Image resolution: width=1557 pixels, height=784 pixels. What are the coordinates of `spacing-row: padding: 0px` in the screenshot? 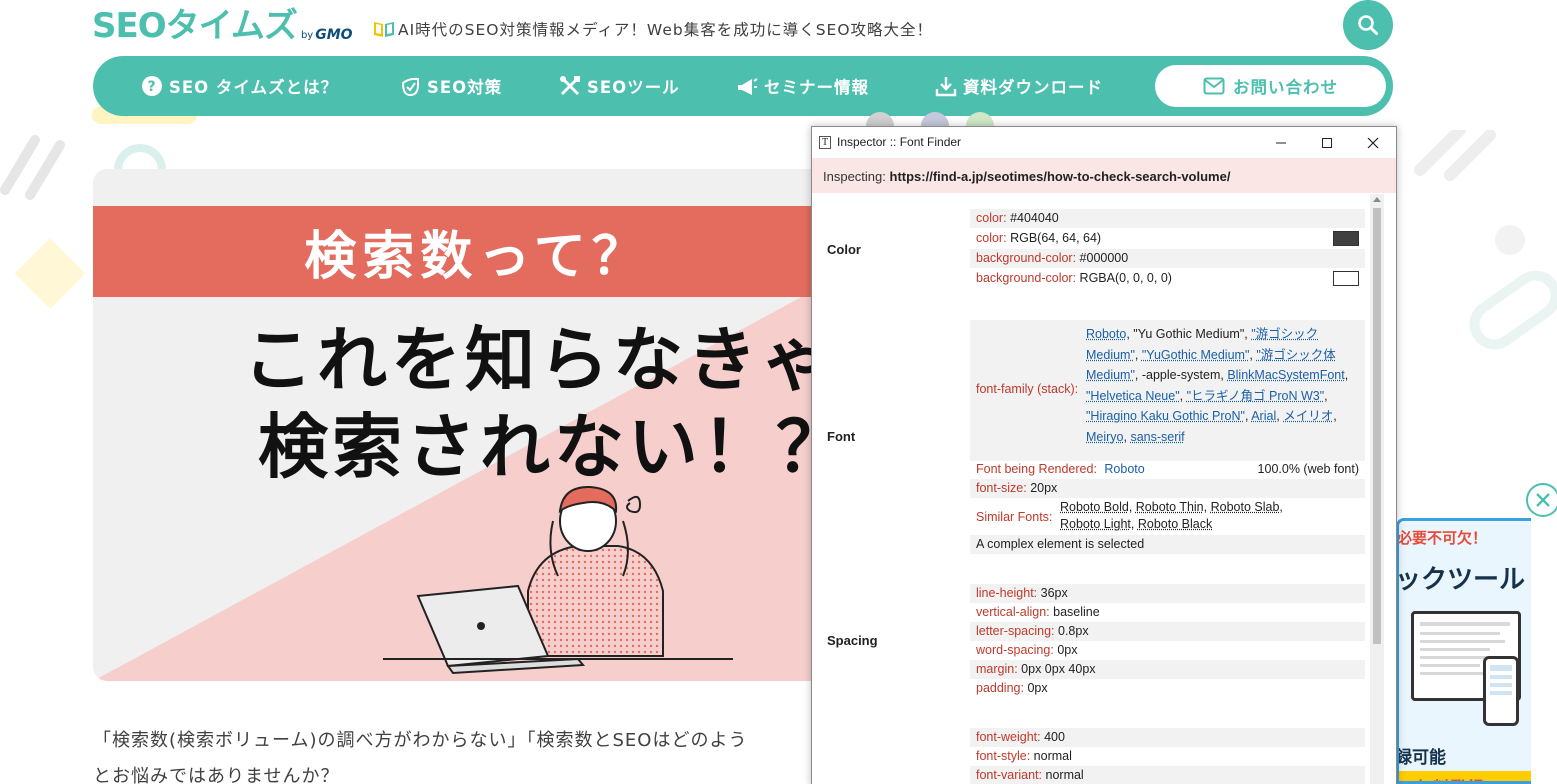 It's located at (1167, 688).